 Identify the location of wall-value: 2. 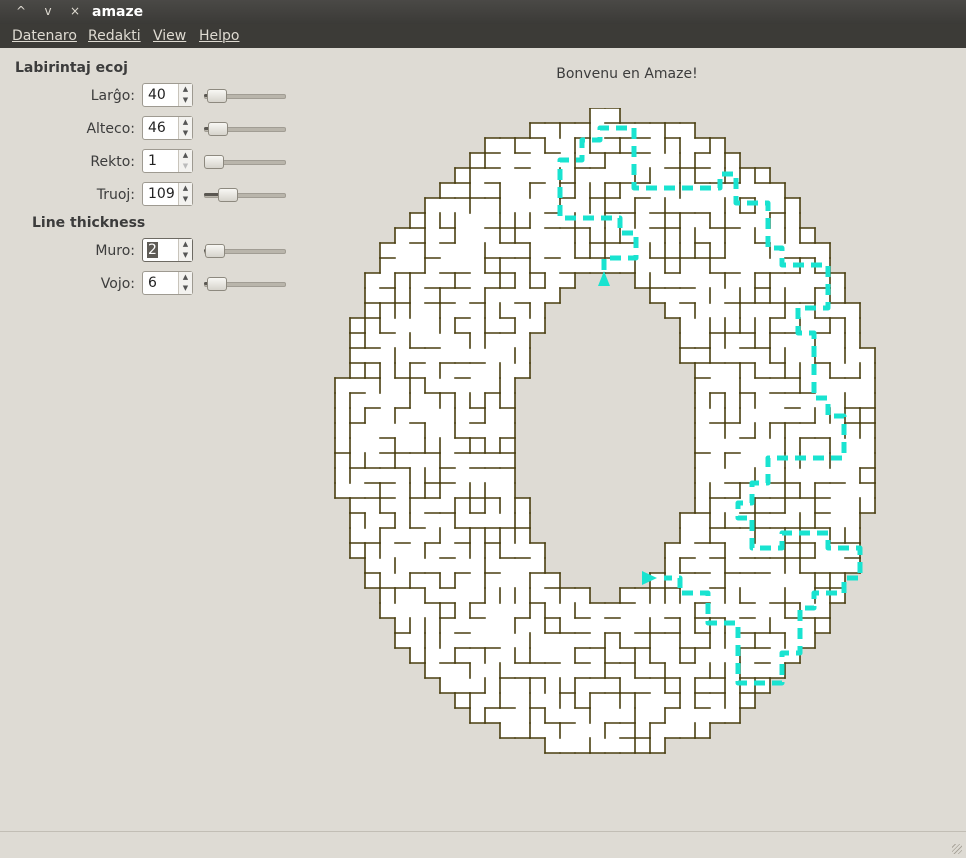
(152, 250).